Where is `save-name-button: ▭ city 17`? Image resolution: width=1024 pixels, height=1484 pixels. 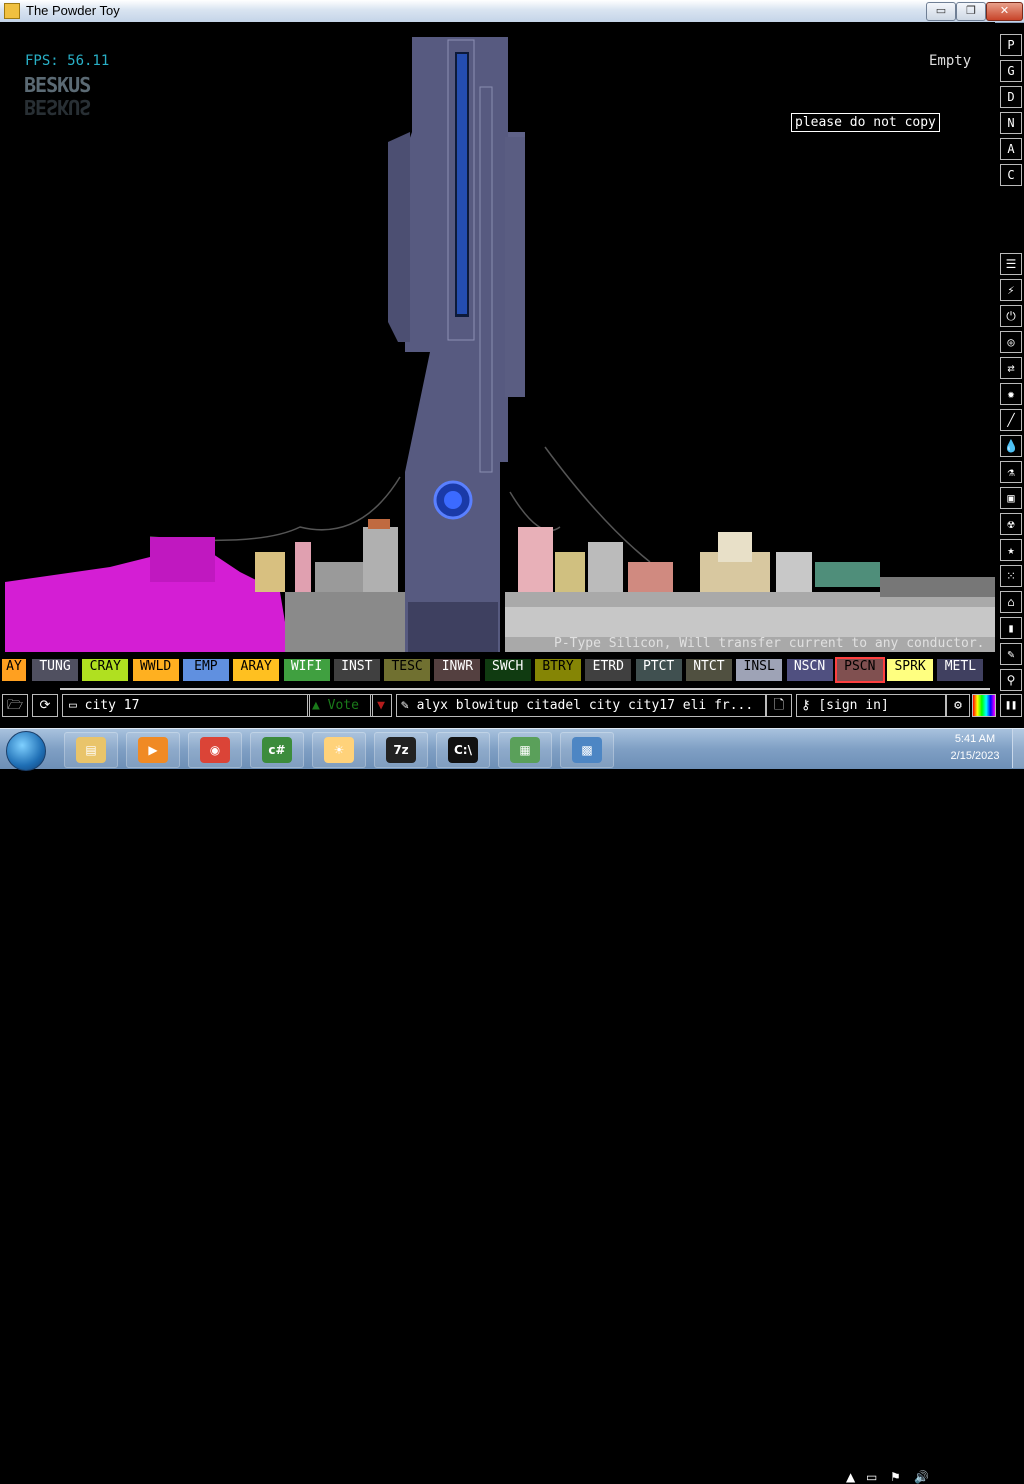
save-name-button: ▭ city 17 is located at coordinates (186, 705).